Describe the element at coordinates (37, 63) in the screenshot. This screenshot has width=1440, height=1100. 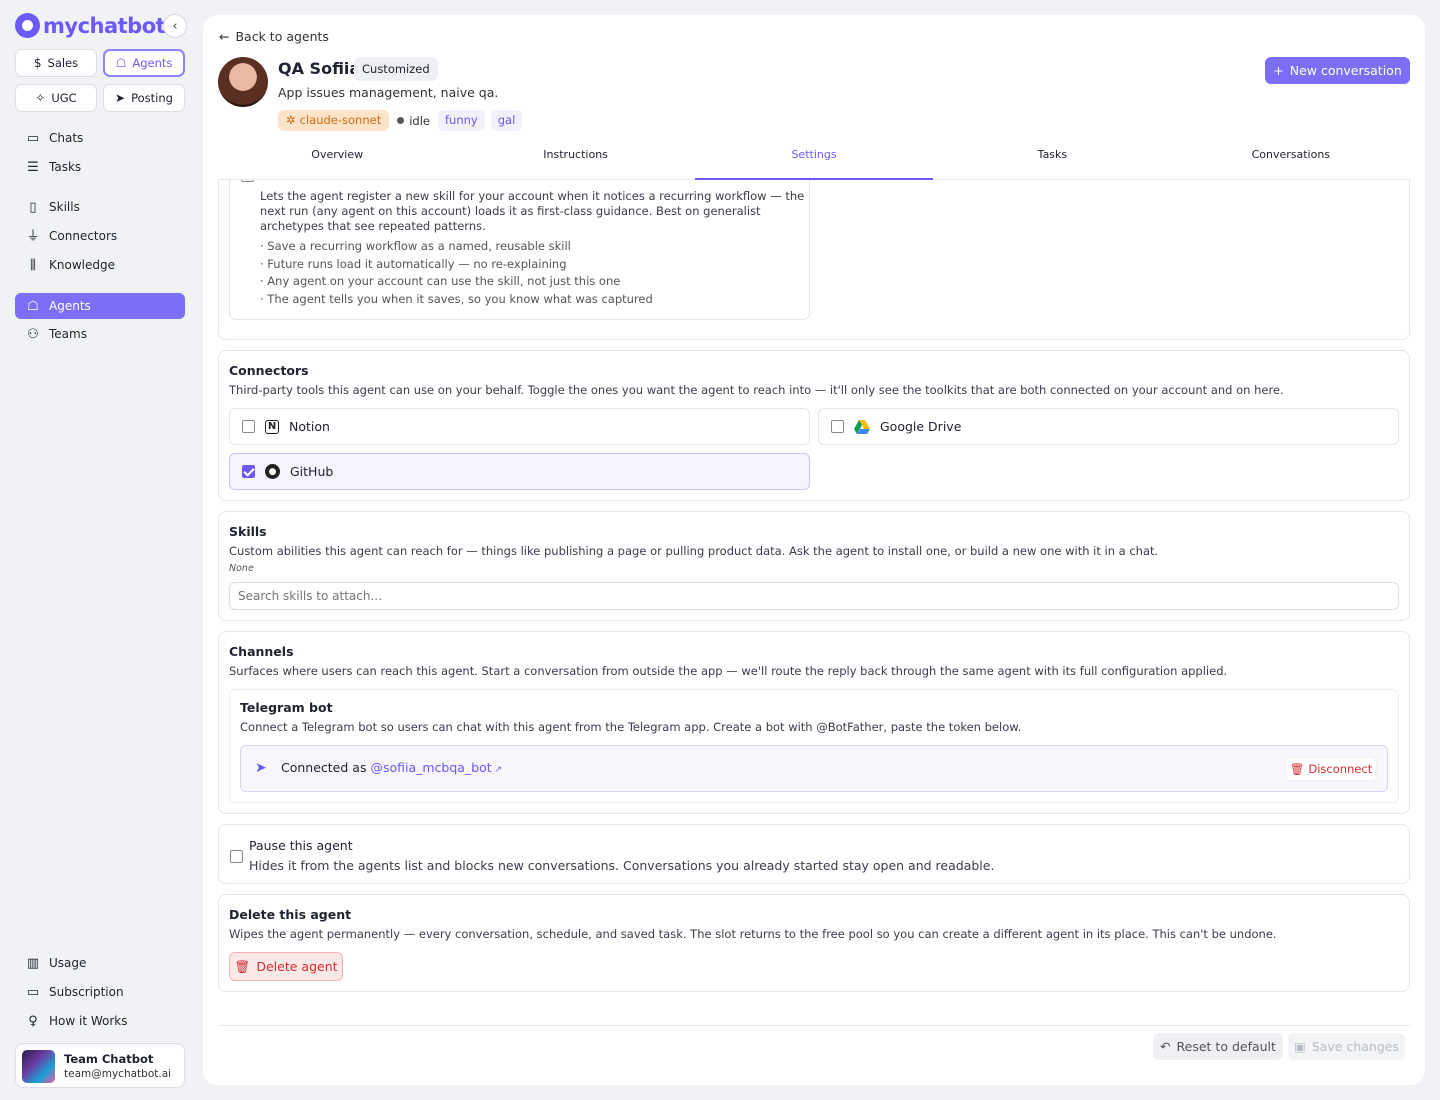
I see `dollar-icon: $` at that location.